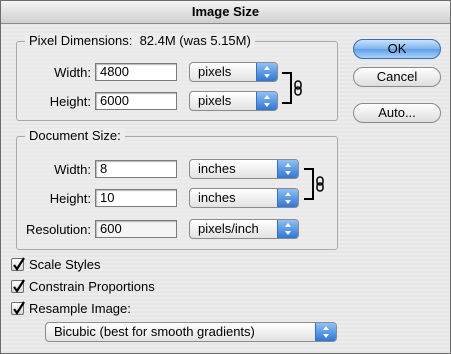 The height and width of the screenshot is (354, 451). What do you see at coordinates (244, 198) in the screenshot?
I see `doc-height-unit-select: inches` at bounding box center [244, 198].